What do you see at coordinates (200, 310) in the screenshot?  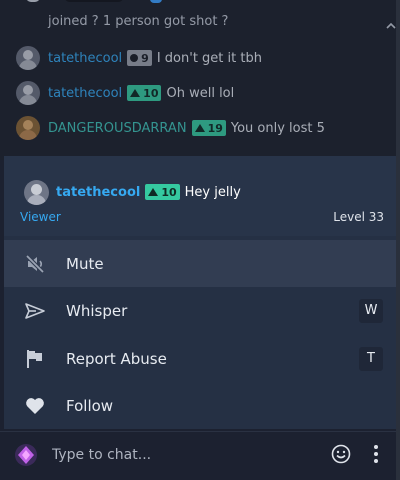 I see `whisper-button: Whisper W` at bounding box center [200, 310].